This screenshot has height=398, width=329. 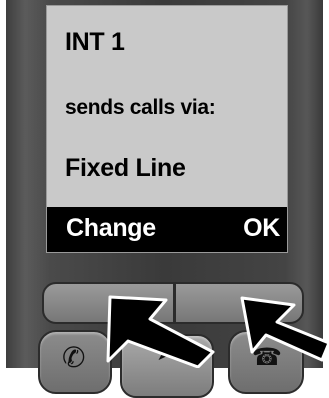 I want to click on display-keys, so click(x=173, y=303).